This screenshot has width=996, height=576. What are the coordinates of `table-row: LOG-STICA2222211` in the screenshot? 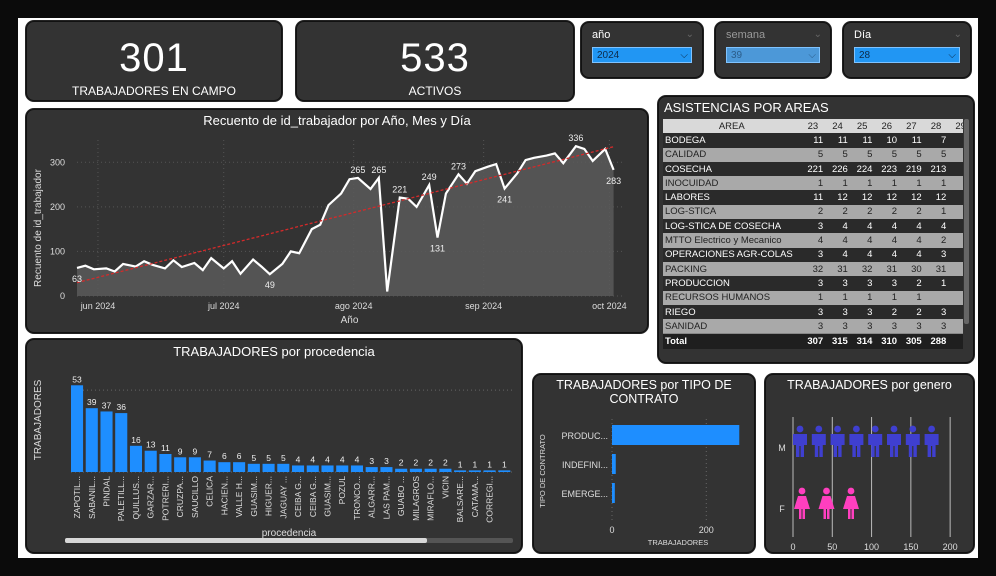 It's located at (813, 212).